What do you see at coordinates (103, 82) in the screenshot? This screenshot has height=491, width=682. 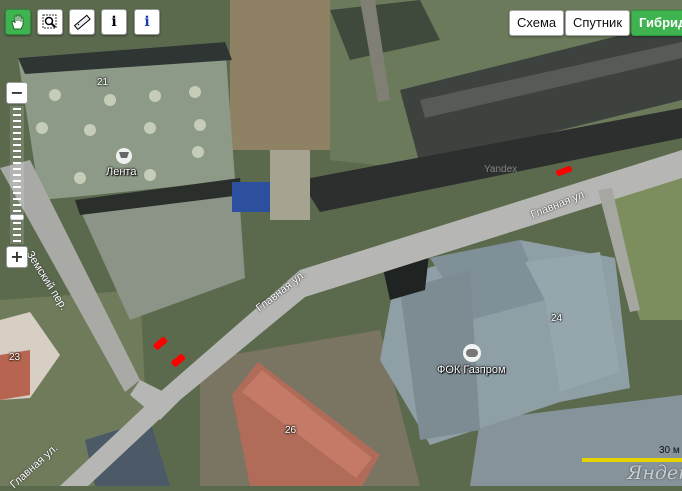 I see `house-number-21: 21` at bounding box center [103, 82].